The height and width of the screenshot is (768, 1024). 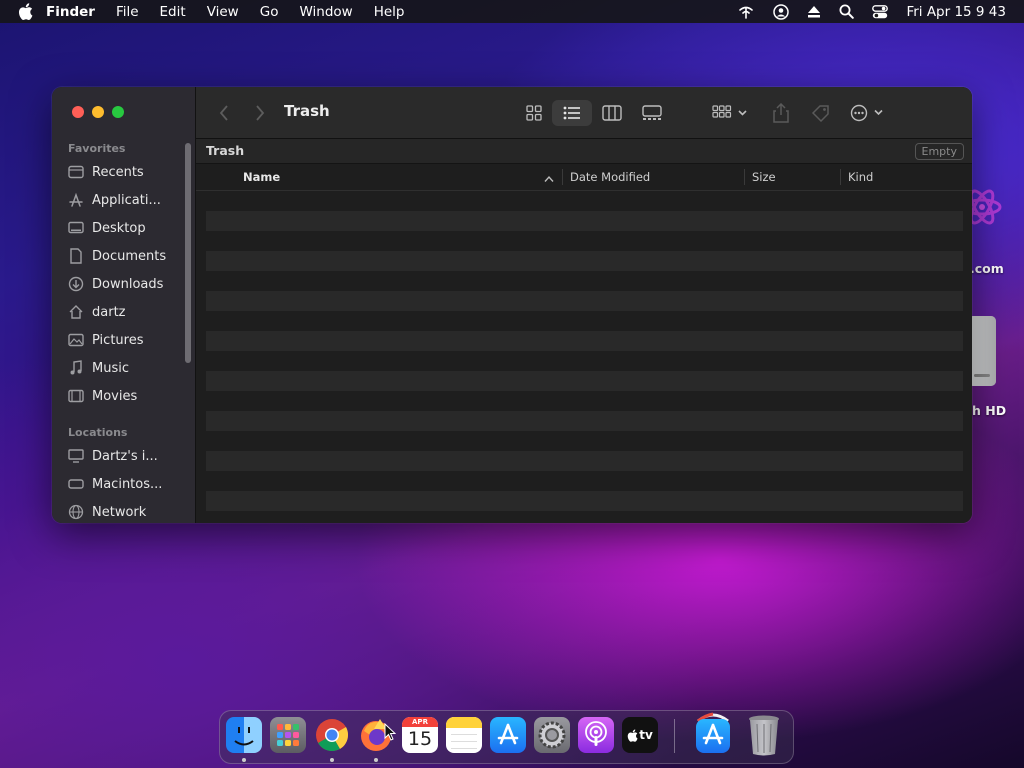 What do you see at coordinates (652, 113) in the screenshot?
I see `gallery-view-button` at bounding box center [652, 113].